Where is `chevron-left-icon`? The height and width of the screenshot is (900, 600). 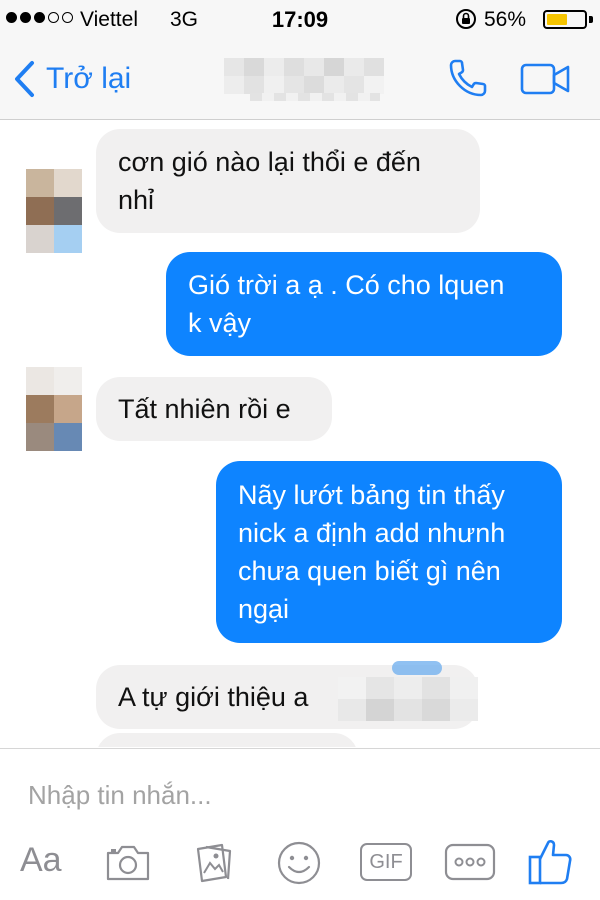
chevron-left-icon is located at coordinates (24, 79).